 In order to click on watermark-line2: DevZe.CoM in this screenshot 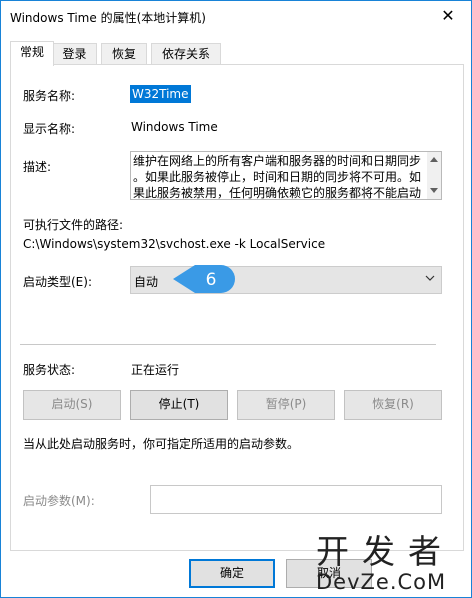, I will do `click(381, 582)`.